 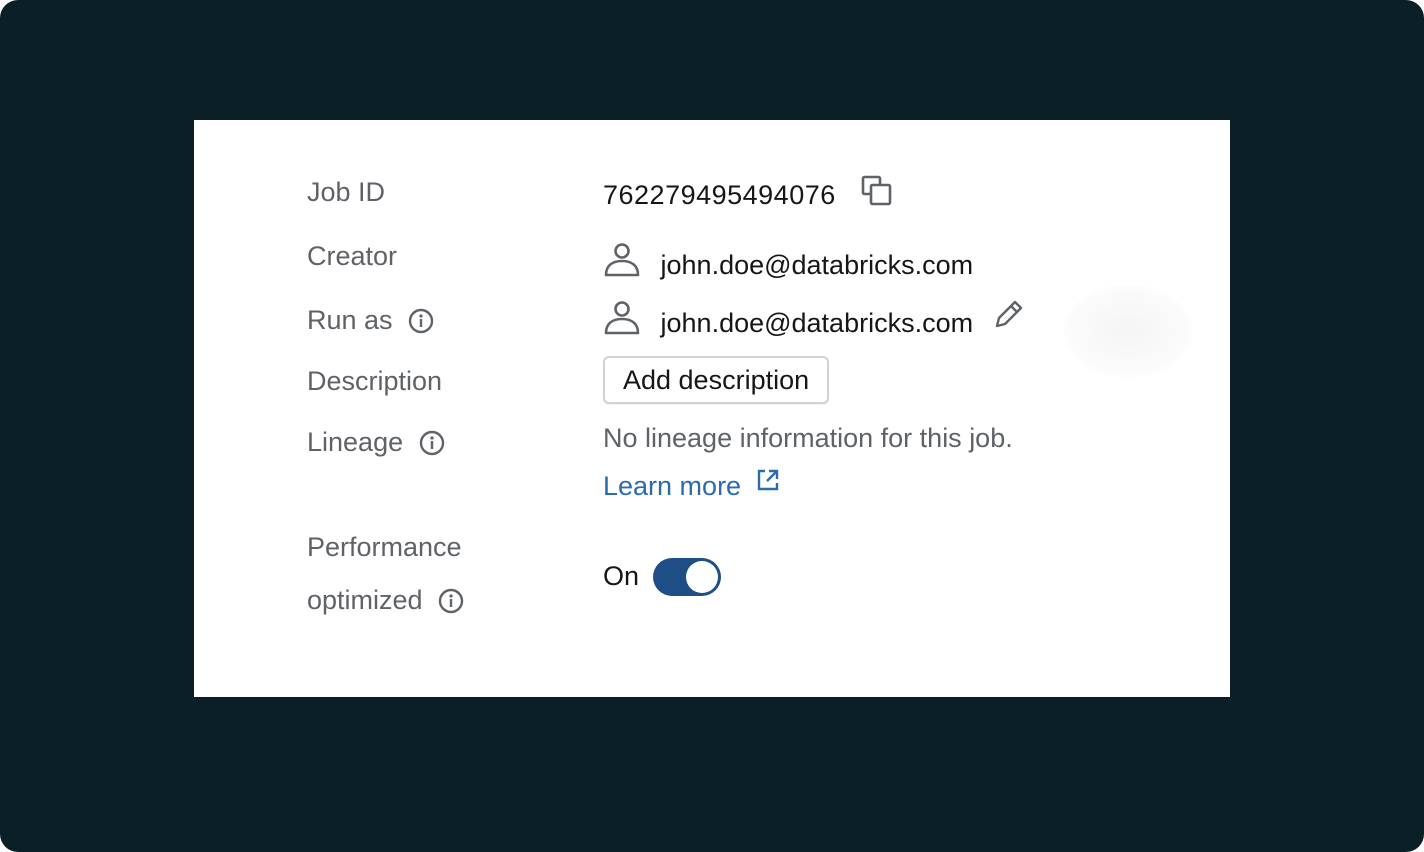 I want to click on add-description-button: Add description, so click(x=716, y=380).